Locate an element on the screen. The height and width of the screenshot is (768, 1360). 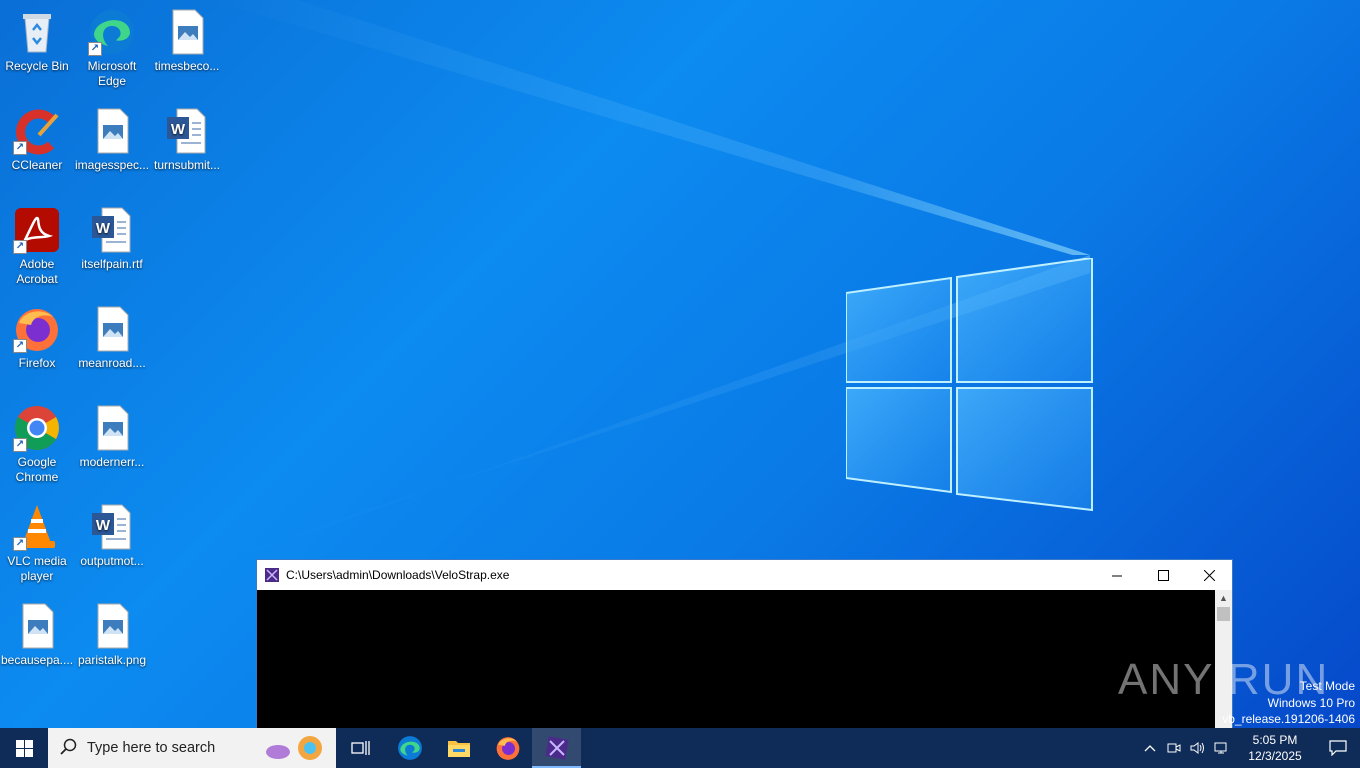
task-view-icon is located at coordinates (360, 748).